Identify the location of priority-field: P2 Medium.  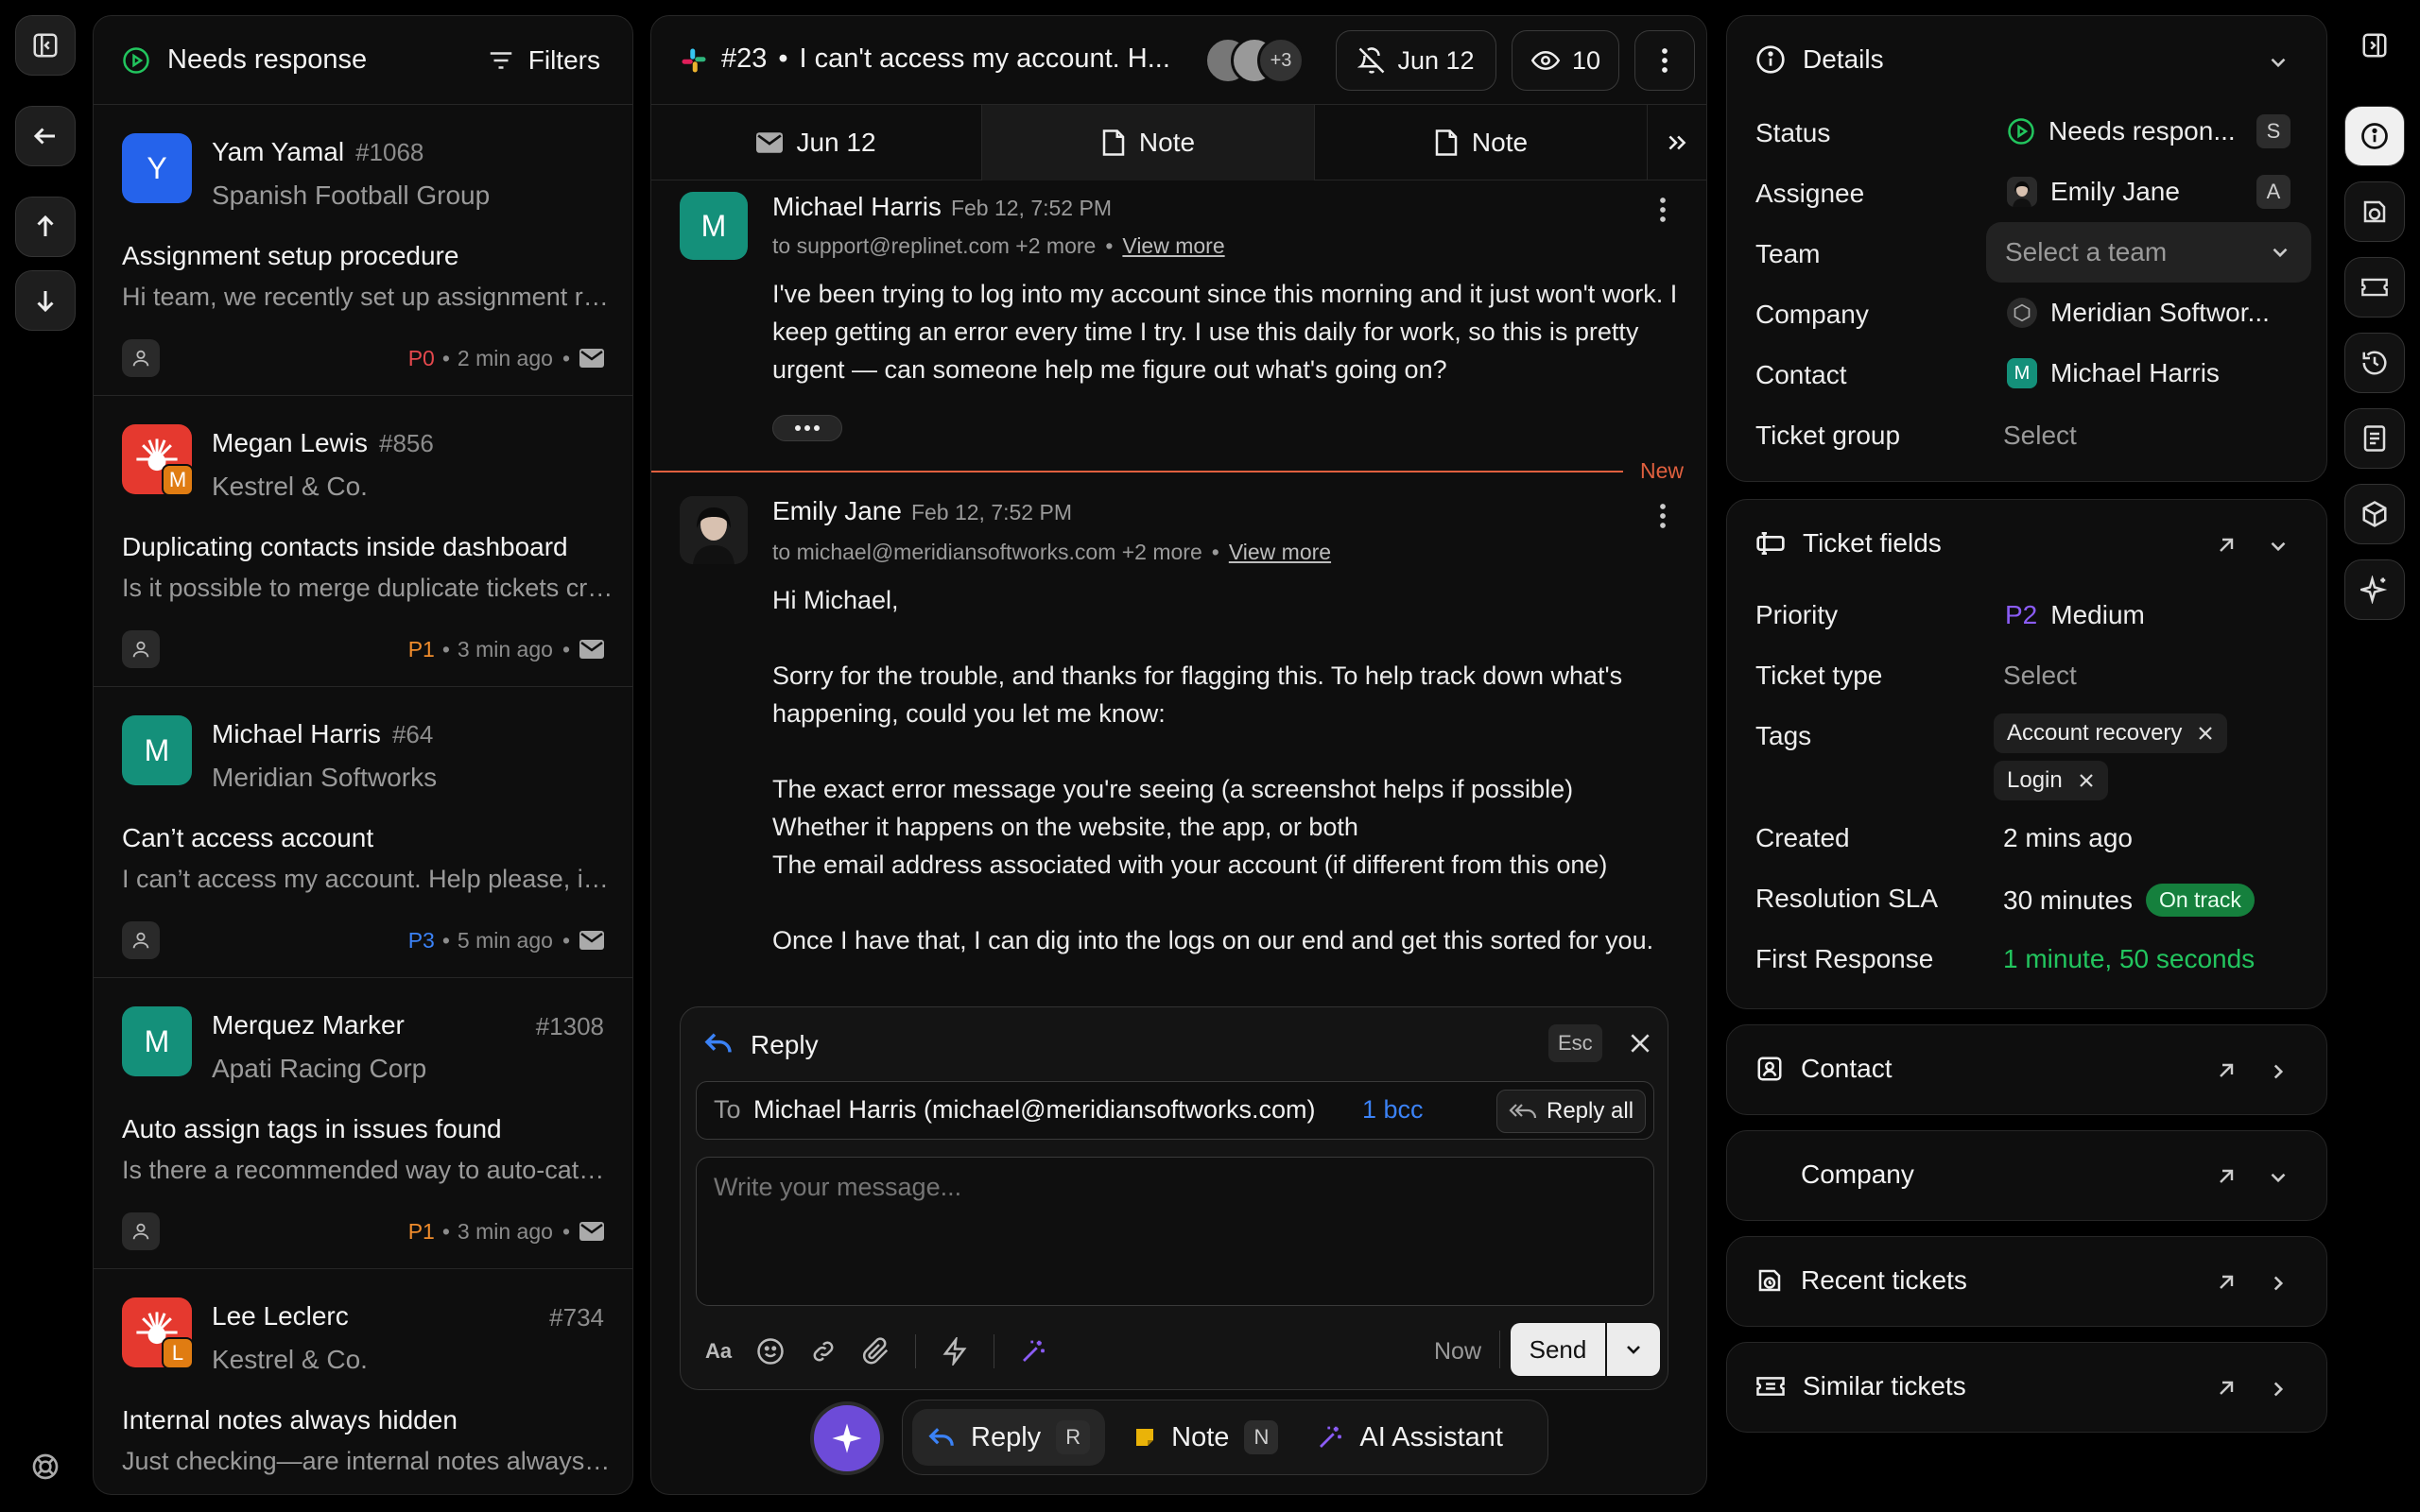
(2075, 615).